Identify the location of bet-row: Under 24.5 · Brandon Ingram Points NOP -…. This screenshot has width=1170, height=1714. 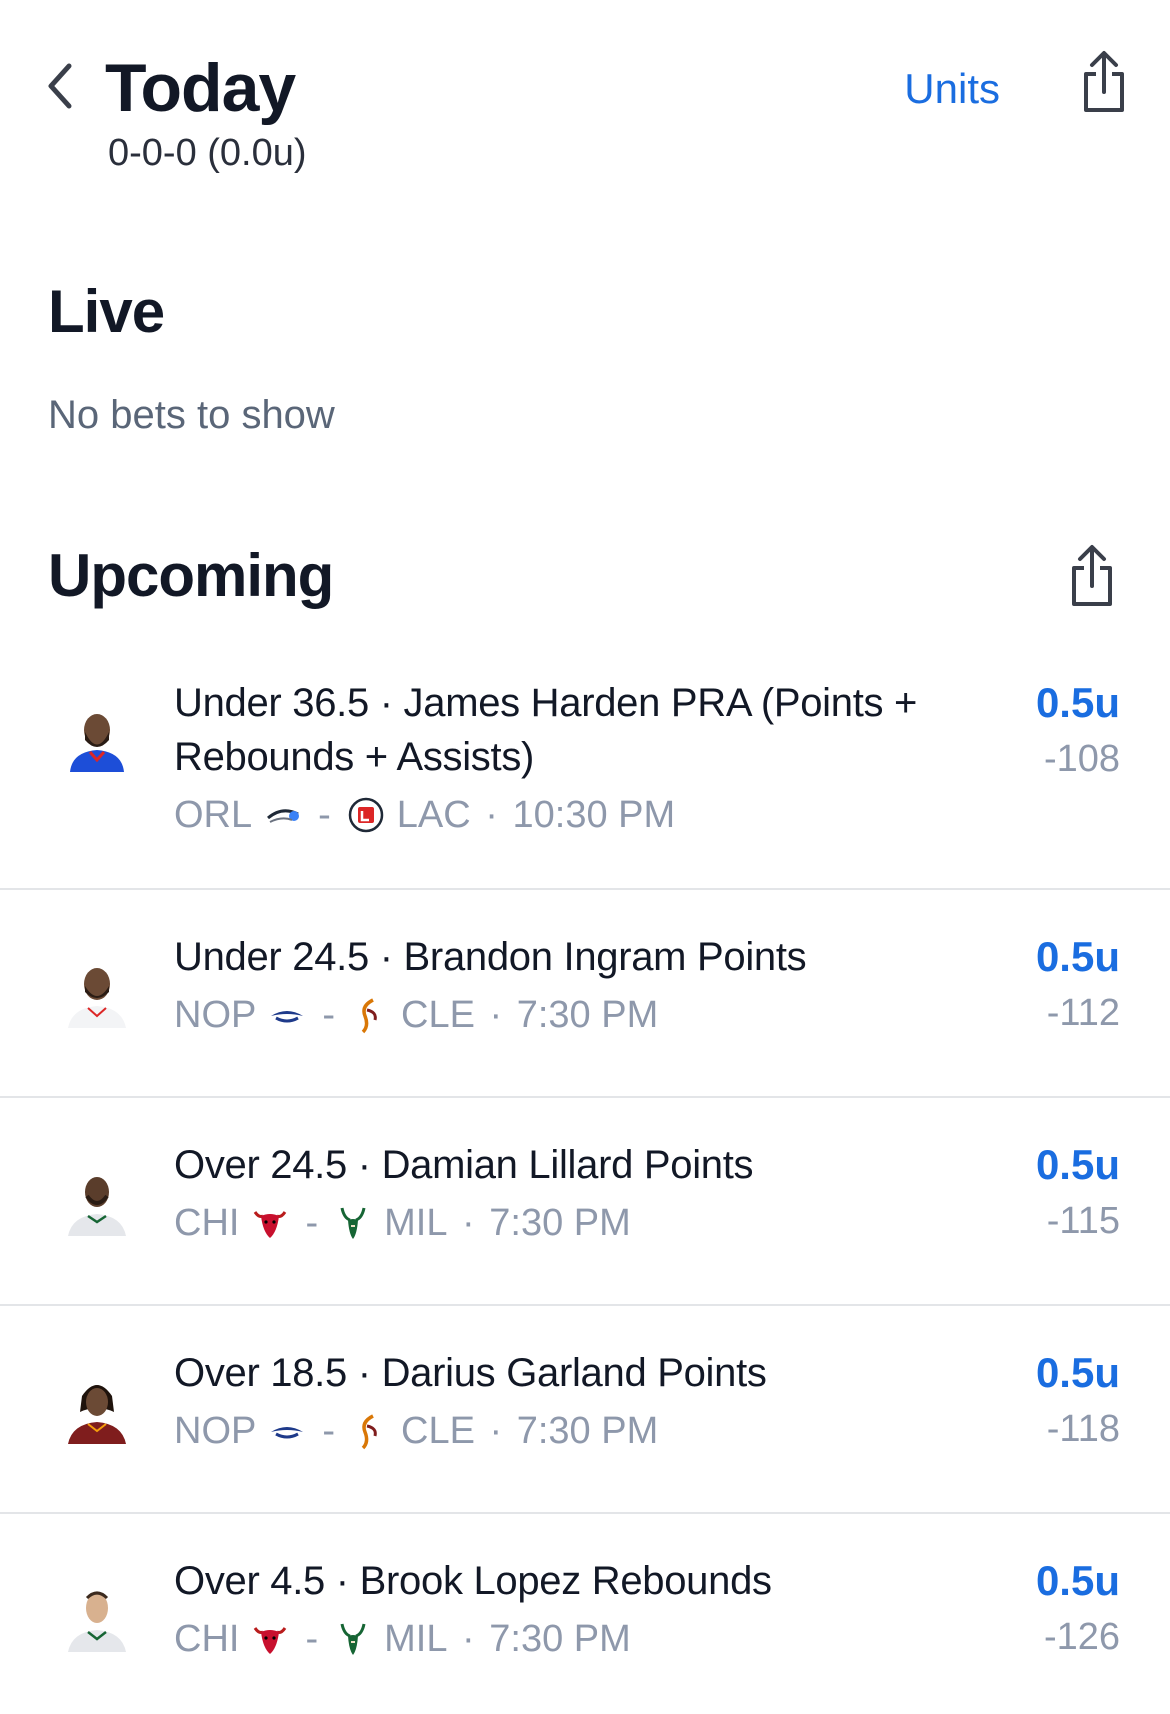
(585, 994).